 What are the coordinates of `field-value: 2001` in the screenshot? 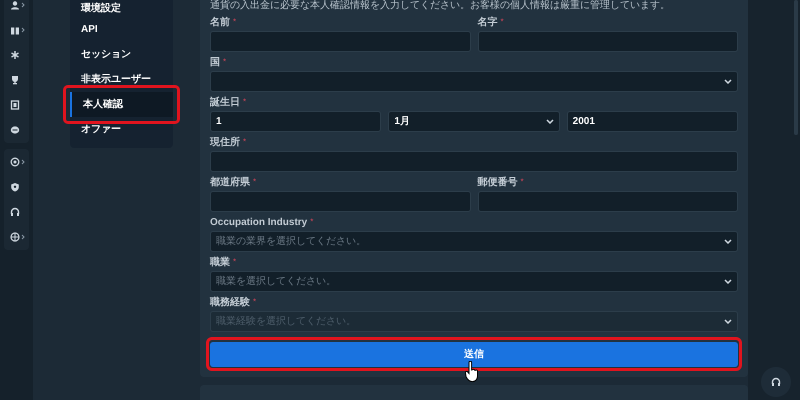 It's located at (583, 122).